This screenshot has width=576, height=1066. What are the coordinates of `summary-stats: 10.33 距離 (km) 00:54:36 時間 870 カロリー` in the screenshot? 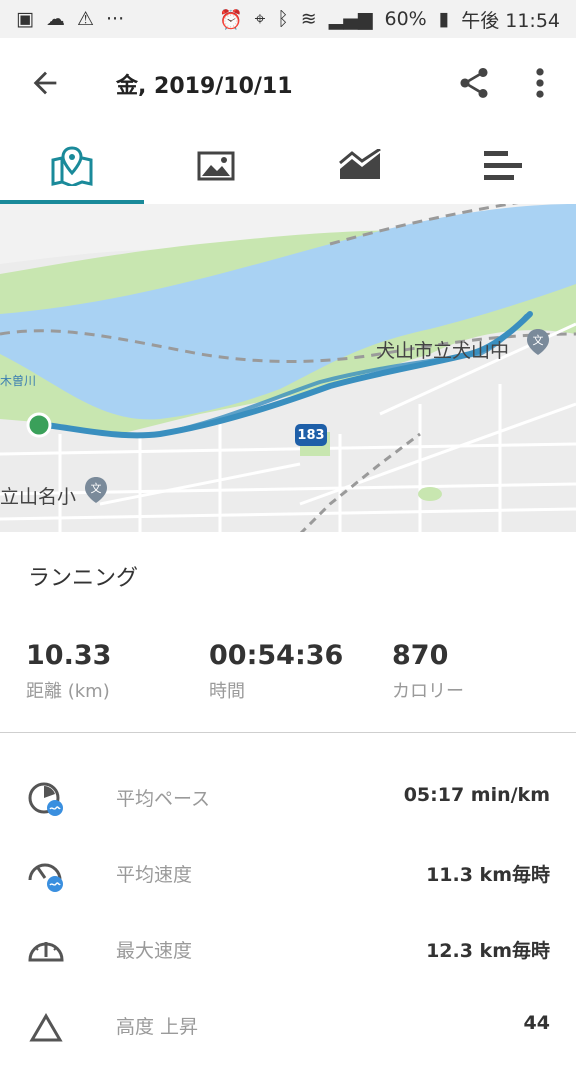 It's located at (288, 685).